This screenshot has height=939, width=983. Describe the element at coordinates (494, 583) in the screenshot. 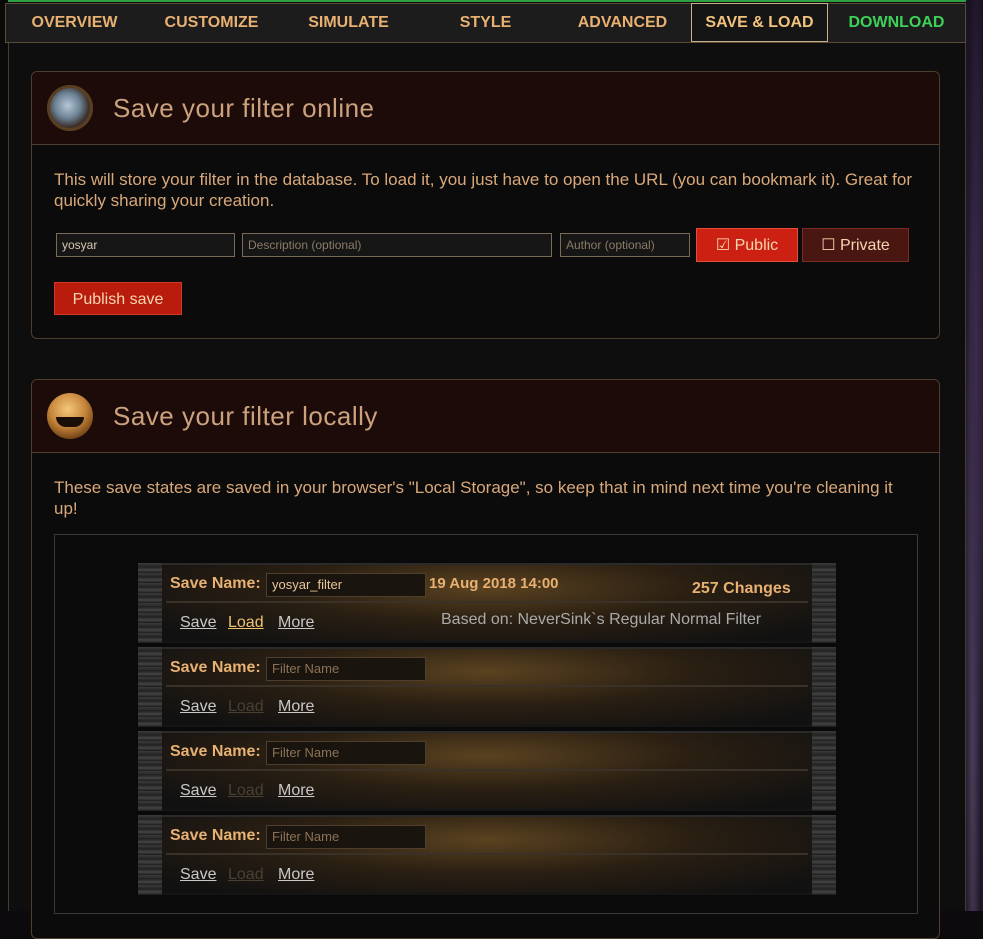

I see `save-date: 19 Aug 2018 14:00` at that location.